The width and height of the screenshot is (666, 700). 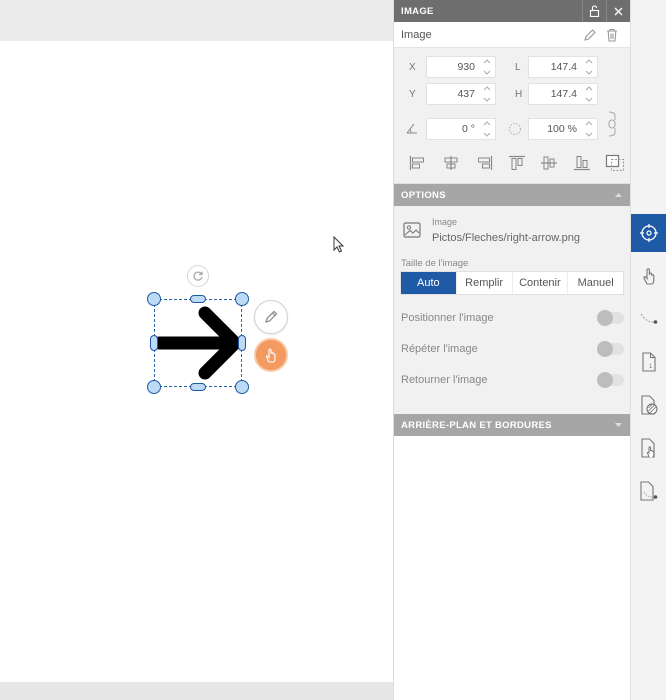 I want to click on canvas-top-bar, so click(x=196, y=20).